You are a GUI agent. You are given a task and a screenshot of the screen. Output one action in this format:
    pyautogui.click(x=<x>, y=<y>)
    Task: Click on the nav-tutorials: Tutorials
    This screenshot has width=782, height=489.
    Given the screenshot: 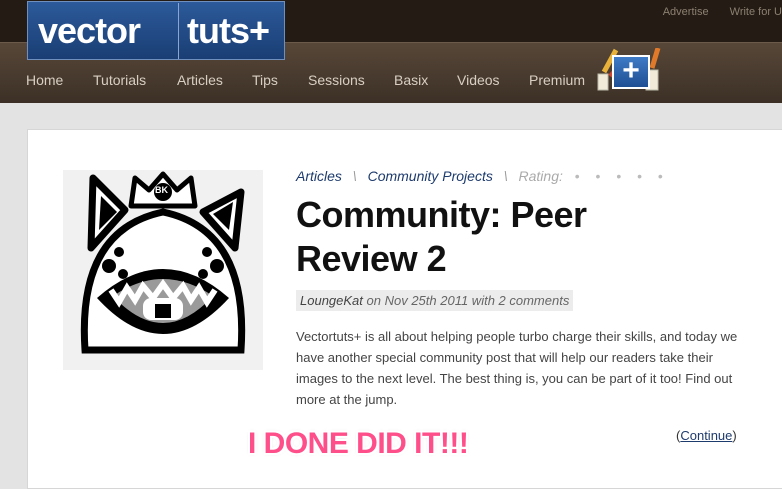 What is the action you would take?
    pyautogui.click(x=119, y=80)
    